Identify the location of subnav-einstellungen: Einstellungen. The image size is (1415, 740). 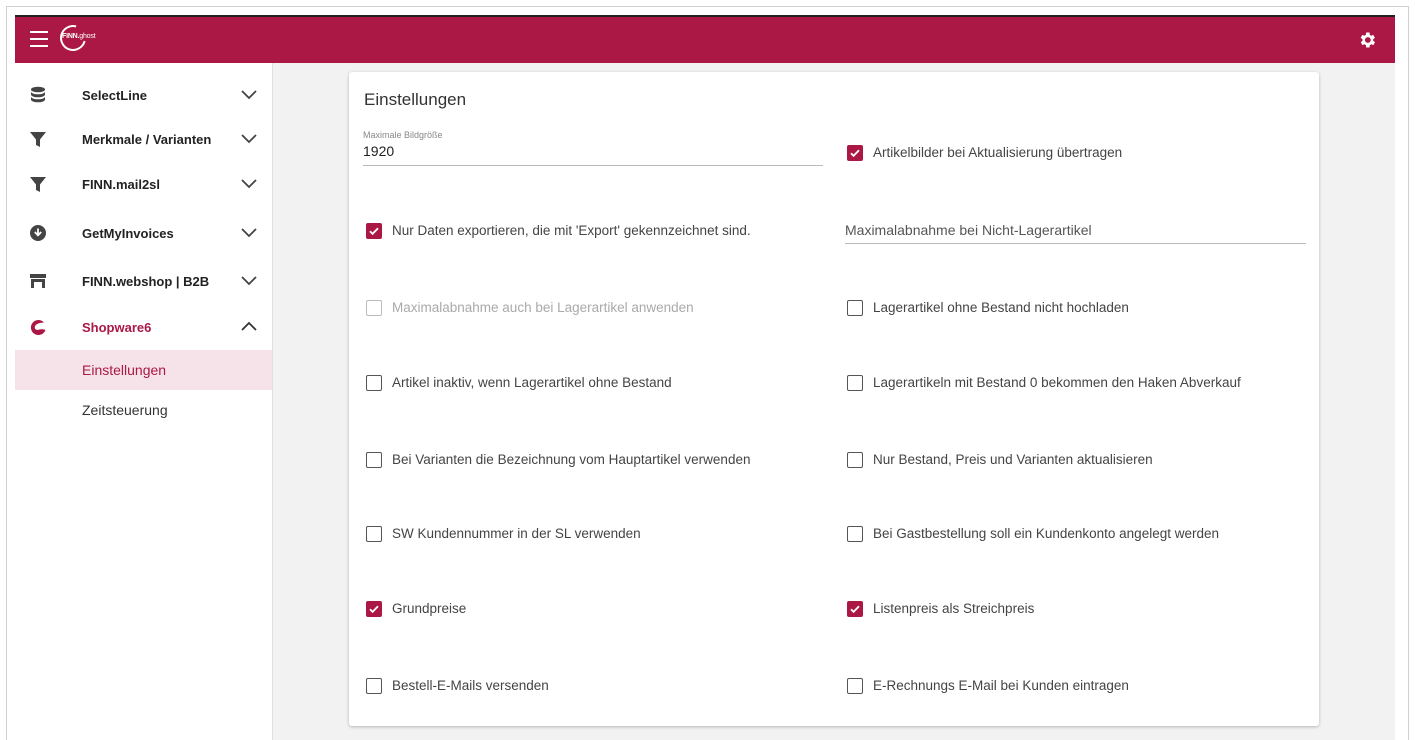
(143, 370).